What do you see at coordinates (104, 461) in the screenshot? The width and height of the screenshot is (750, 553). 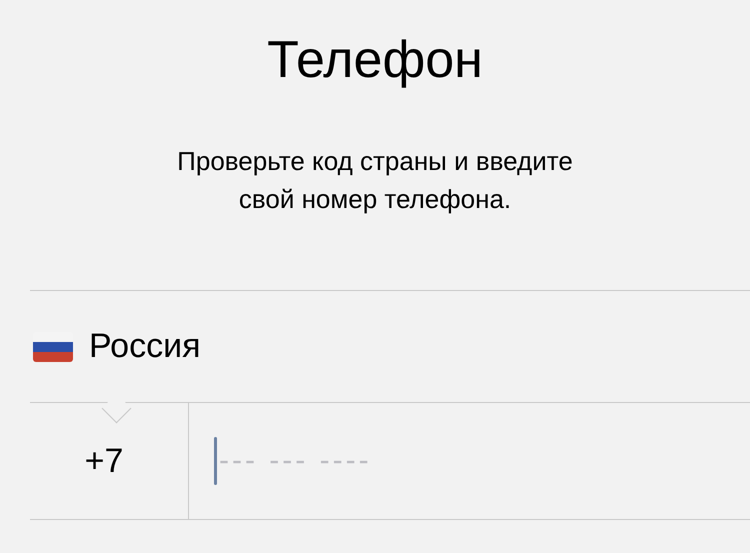 I see `country-code: +7` at bounding box center [104, 461].